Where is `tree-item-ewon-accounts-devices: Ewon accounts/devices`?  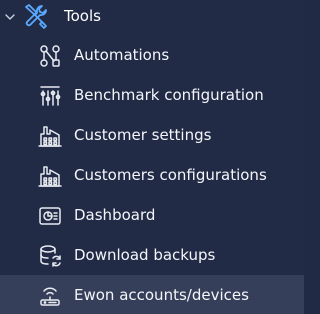
tree-item-ewon-accounts-devices: Ewon accounts/devices is located at coordinates (152, 294).